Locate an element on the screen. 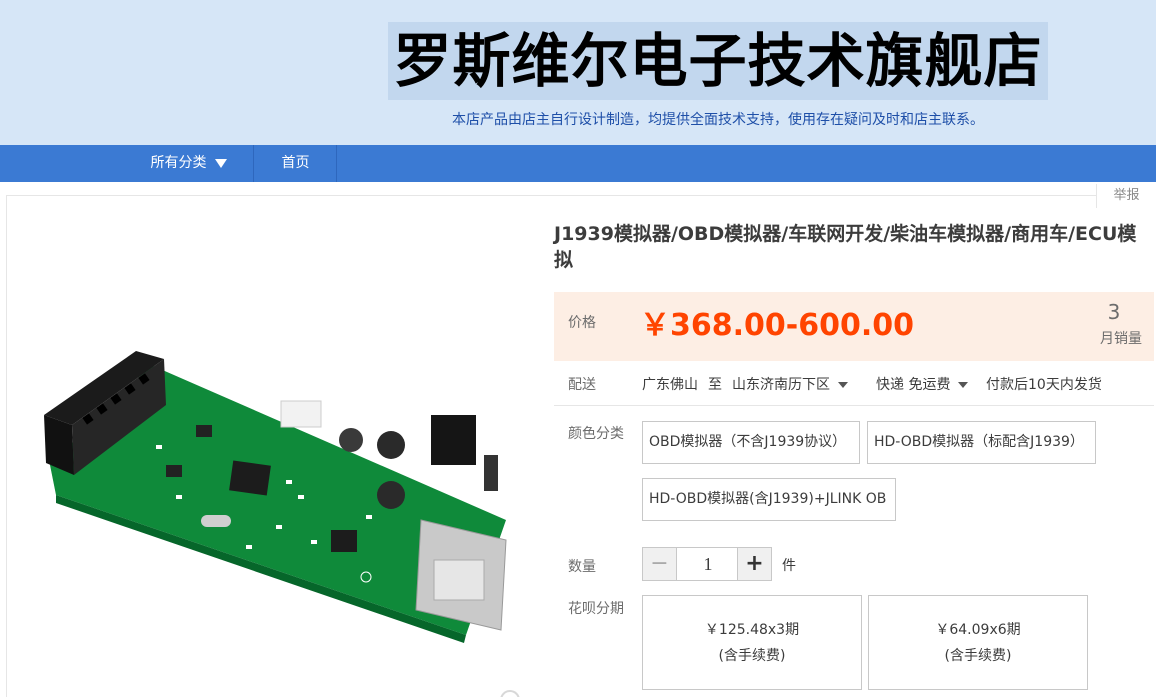 The width and height of the screenshot is (1156, 697). quantity-plus-button: + is located at coordinates (754, 564).